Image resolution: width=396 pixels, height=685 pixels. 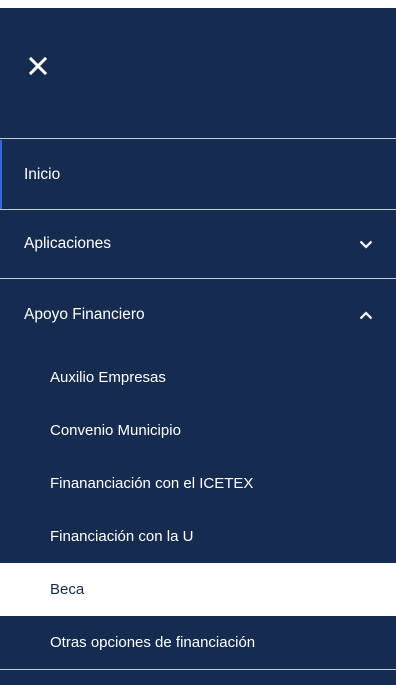 I want to click on close-icon, so click(x=38, y=66).